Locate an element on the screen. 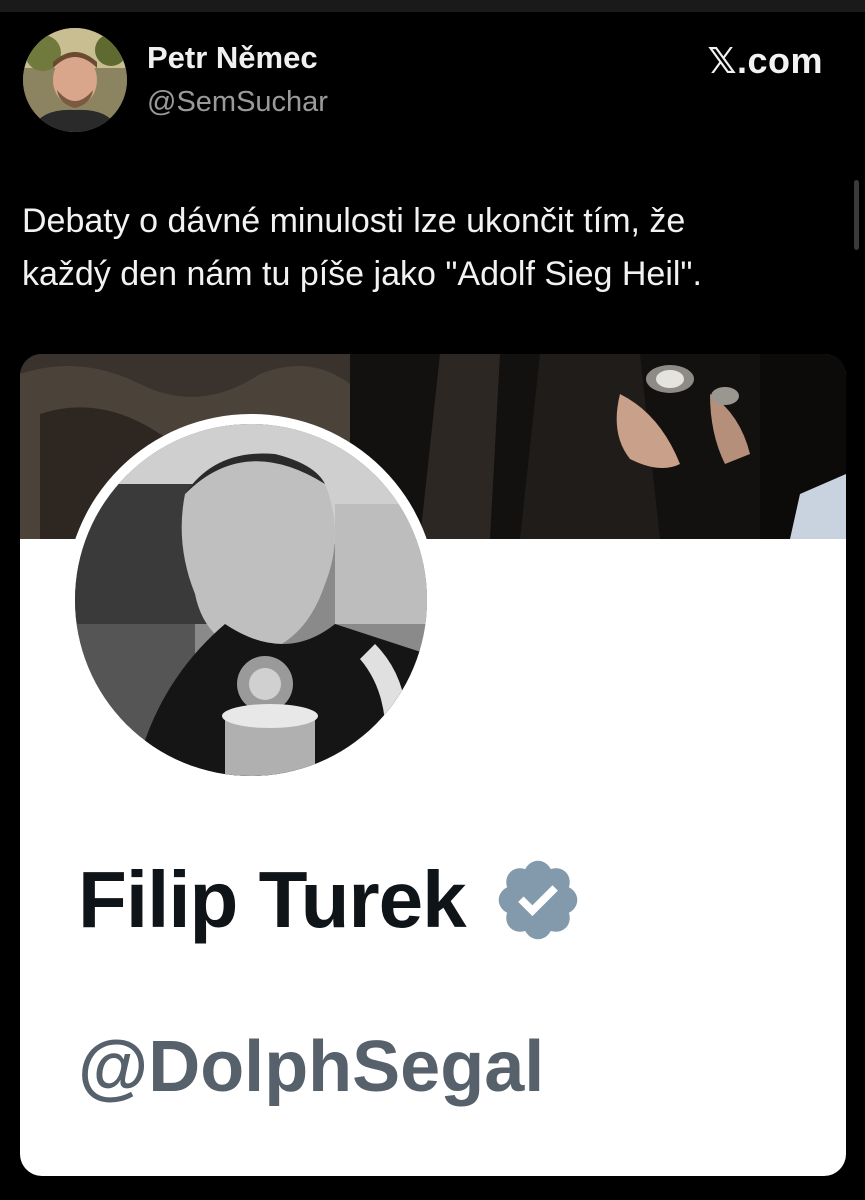  profile-handle: @DolphSegal is located at coordinates (311, 1067).